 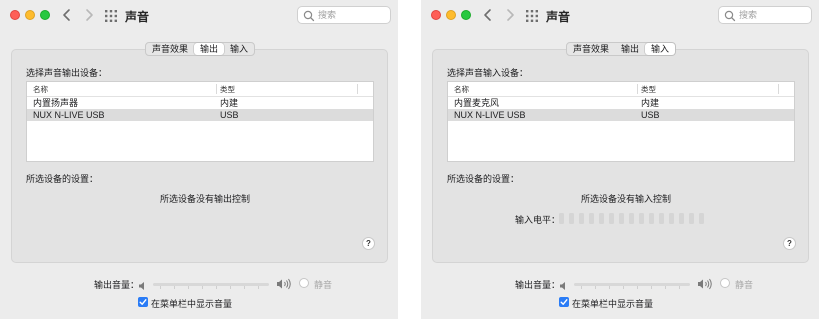 What do you see at coordinates (621, 121) in the screenshot?
I see `device-table: 名称 类型 内置麦克风 内建 NUX N-LIVE USB USB` at bounding box center [621, 121].